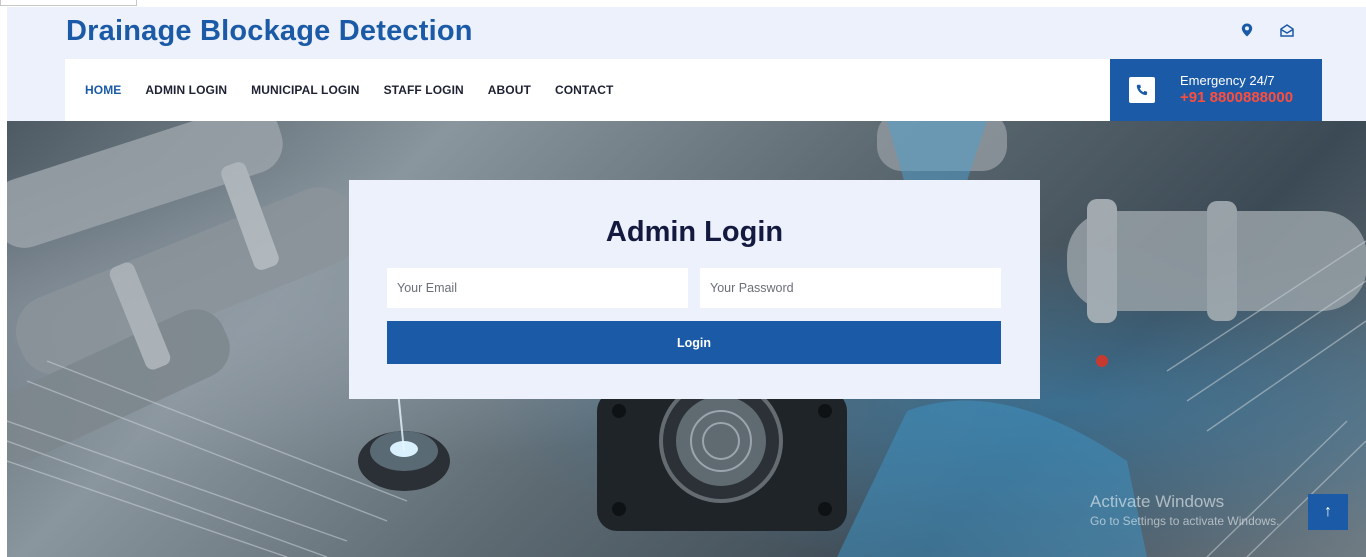 The height and width of the screenshot is (557, 1366). I want to click on nav-about: ABOUT, so click(509, 90).